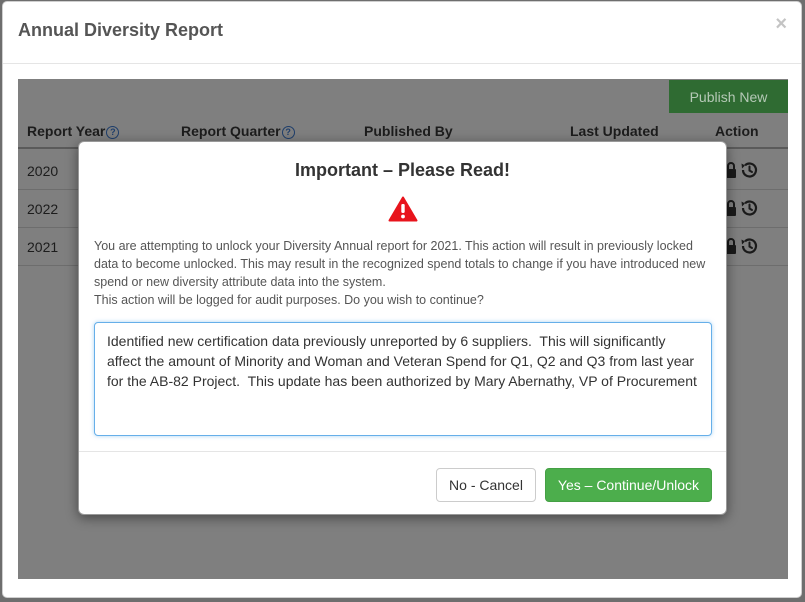  I want to click on header-action: Action, so click(737, 131).